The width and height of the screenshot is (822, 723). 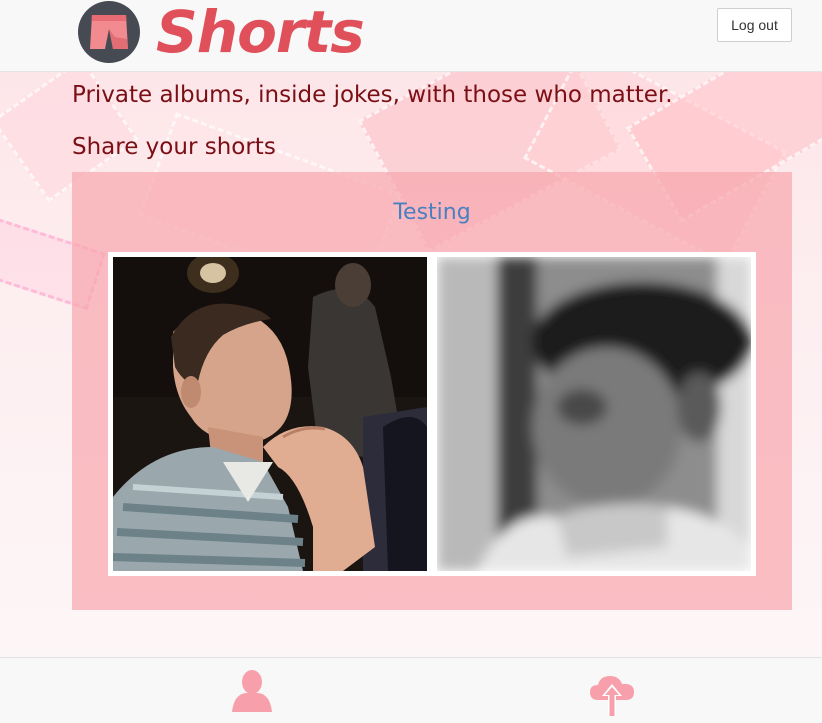 What do you see at coordinates (174, 147) in the screenshot?
I see `share-heading: Share your shorts` at bounding box center [174, 147].